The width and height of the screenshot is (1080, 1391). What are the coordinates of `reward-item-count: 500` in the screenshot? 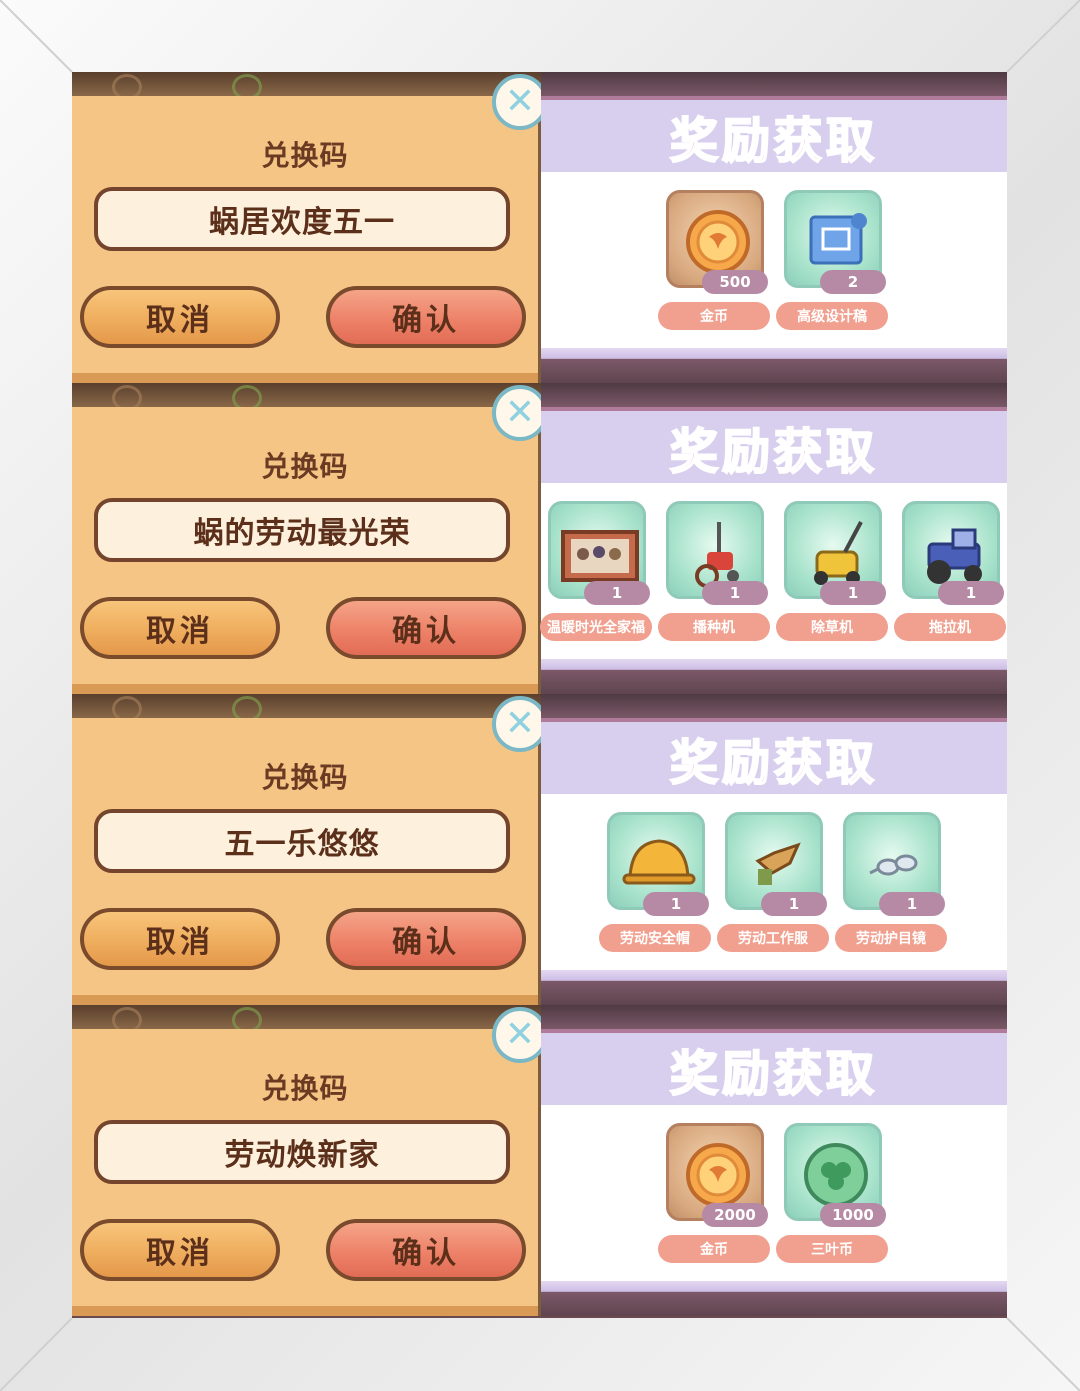 It's located at (735, 282).